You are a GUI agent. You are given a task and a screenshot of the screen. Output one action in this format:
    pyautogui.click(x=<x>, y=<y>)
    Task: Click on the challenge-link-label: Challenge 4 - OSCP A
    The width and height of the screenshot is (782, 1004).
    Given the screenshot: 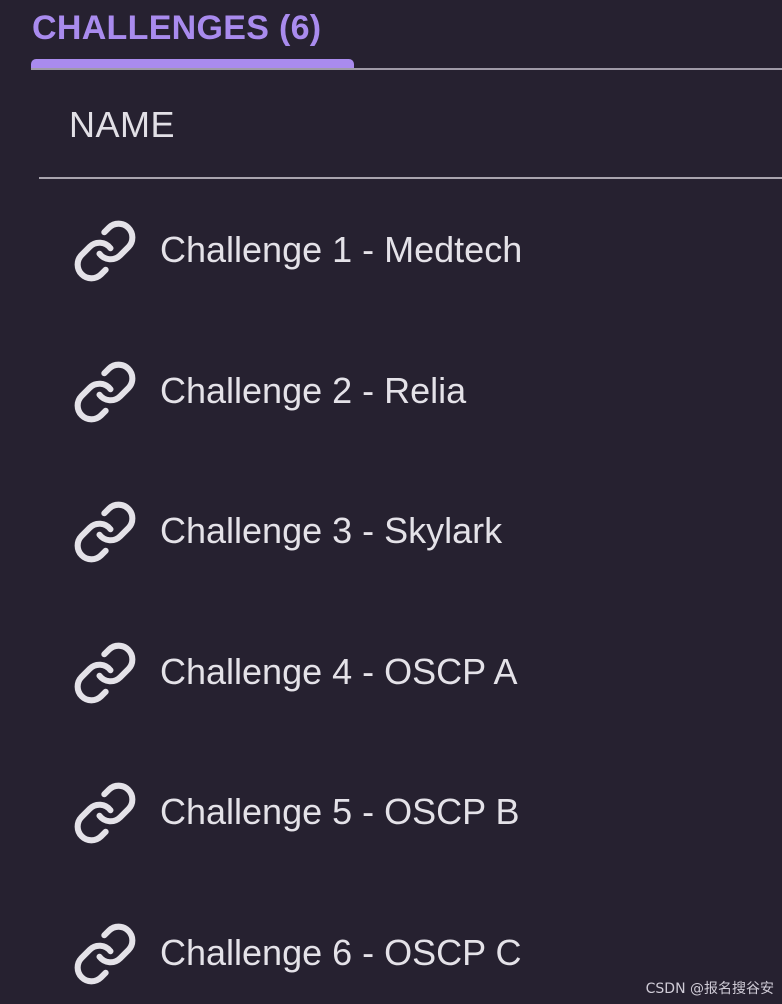 What is the action you would take?
    pyautogui.click(x=339, y=672)
    